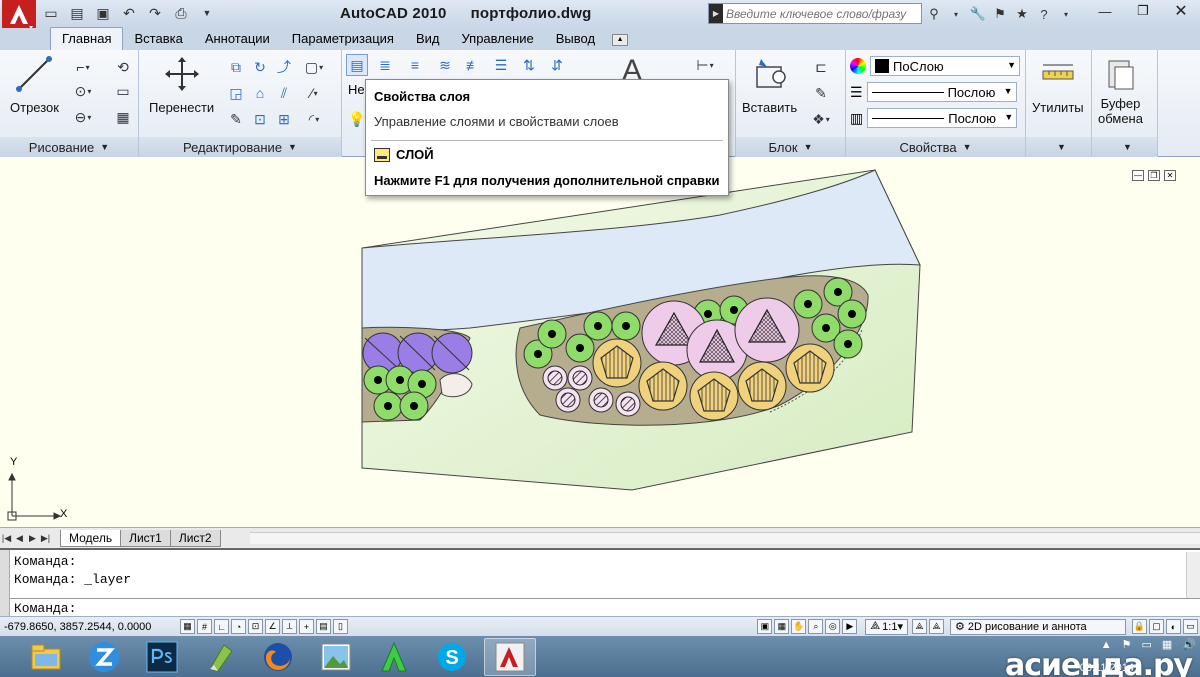 The image size is (1200, 677). Describe the element at coordinates (501, 65) in the screenshot. I see `layer-lock-icon: ☰` at that location.